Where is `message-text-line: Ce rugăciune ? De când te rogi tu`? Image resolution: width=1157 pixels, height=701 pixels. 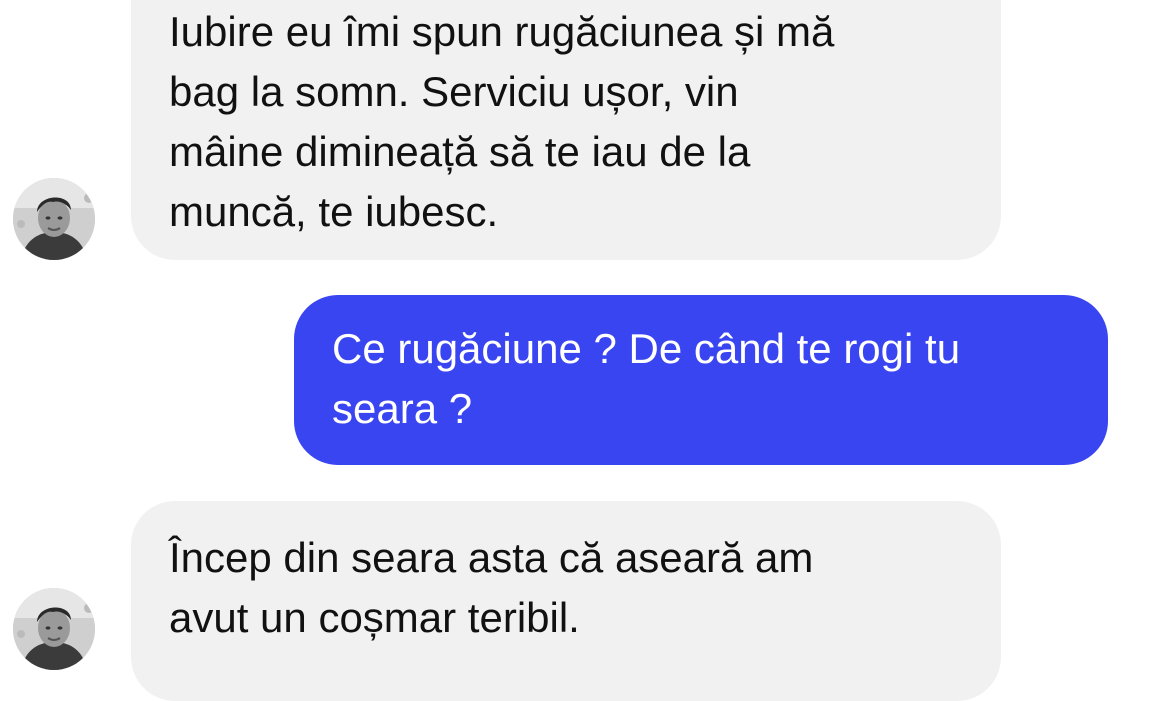
message-text-line: Ce rugăciune ? De când te rogi tu is located at coordinates (646, 348).